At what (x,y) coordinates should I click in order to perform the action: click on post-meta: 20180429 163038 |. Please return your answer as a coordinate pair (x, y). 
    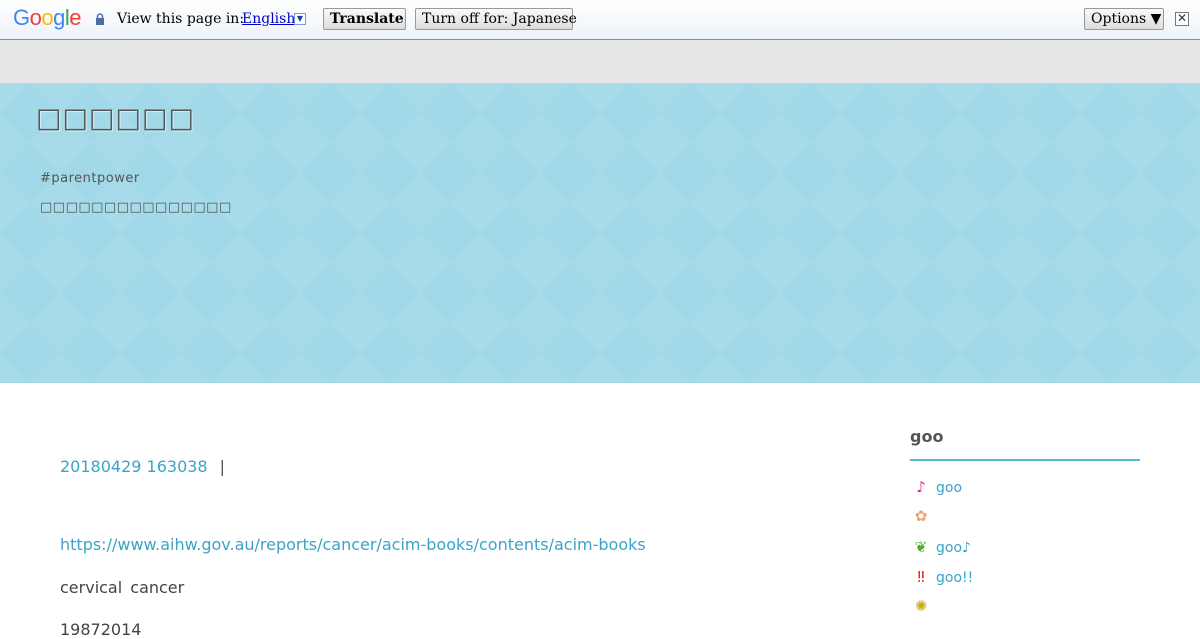
    Looking at the image, I should click on (142, 466).